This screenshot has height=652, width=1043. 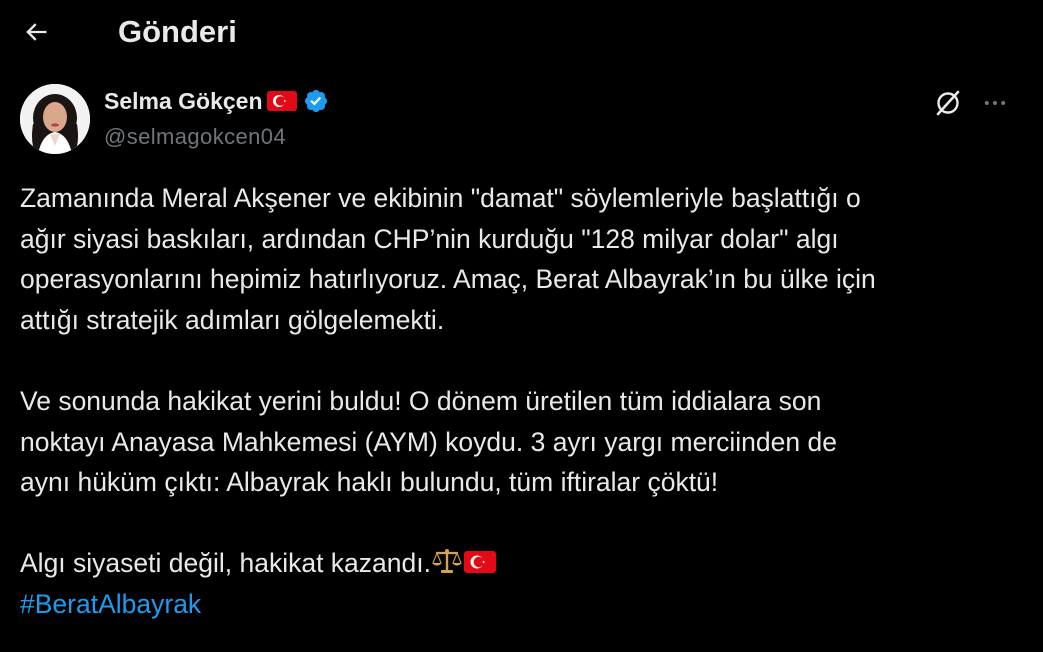 I want to click on more-horizontal-icon, so click(x=995, y=103).